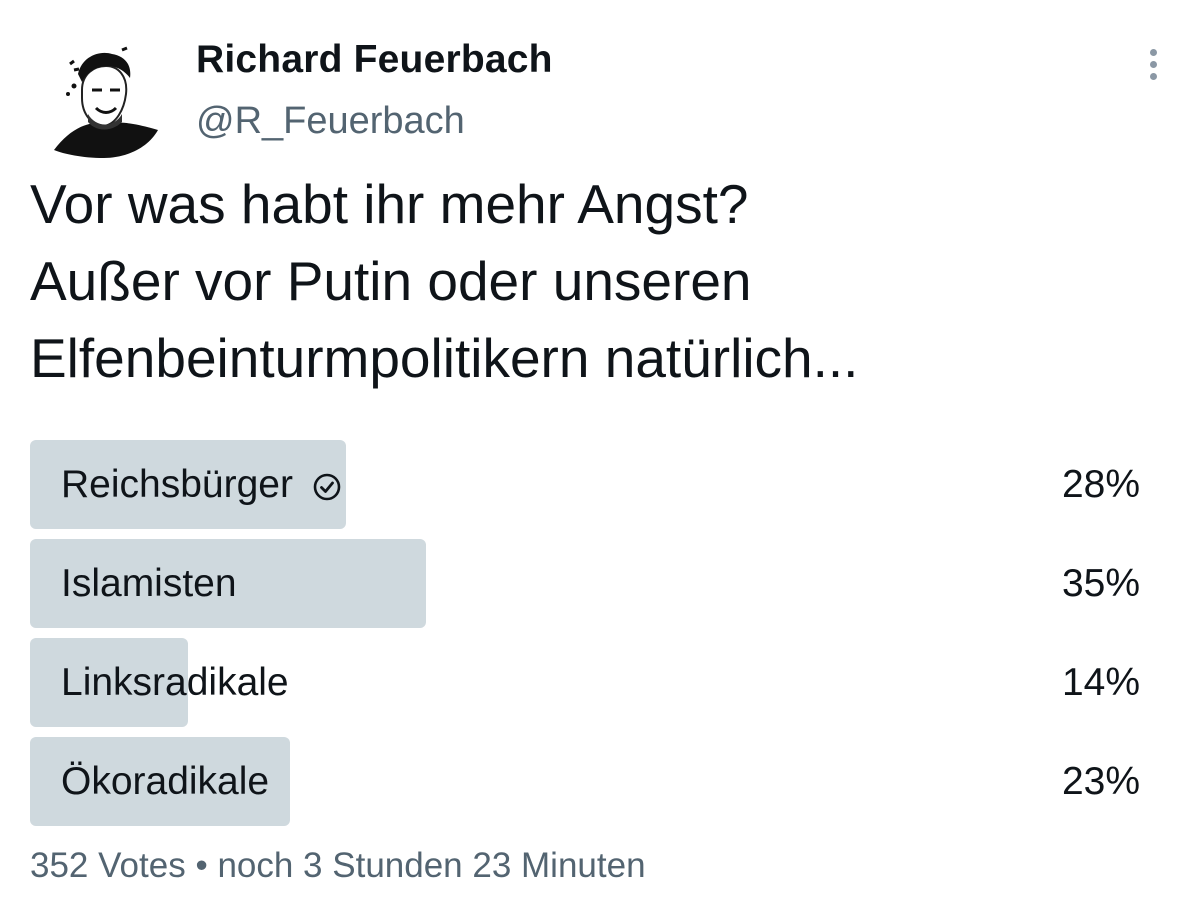 The image size is (1200, 911). What do you see at coordinates (1100, 682) in the screenshot?
I see `poll-percent: 14%` at bounding box center [1100, 682].